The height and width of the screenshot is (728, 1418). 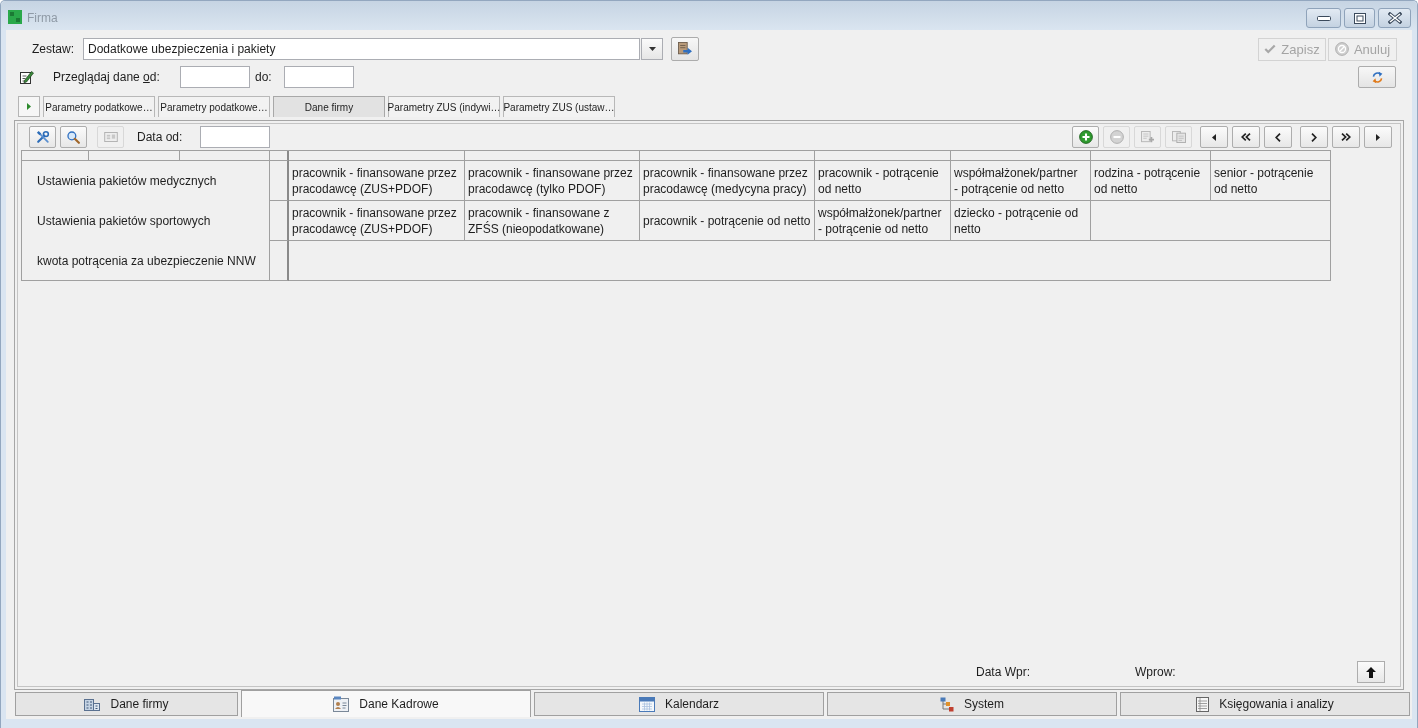 I want to click on search-icon, so click(x=73, y=137).